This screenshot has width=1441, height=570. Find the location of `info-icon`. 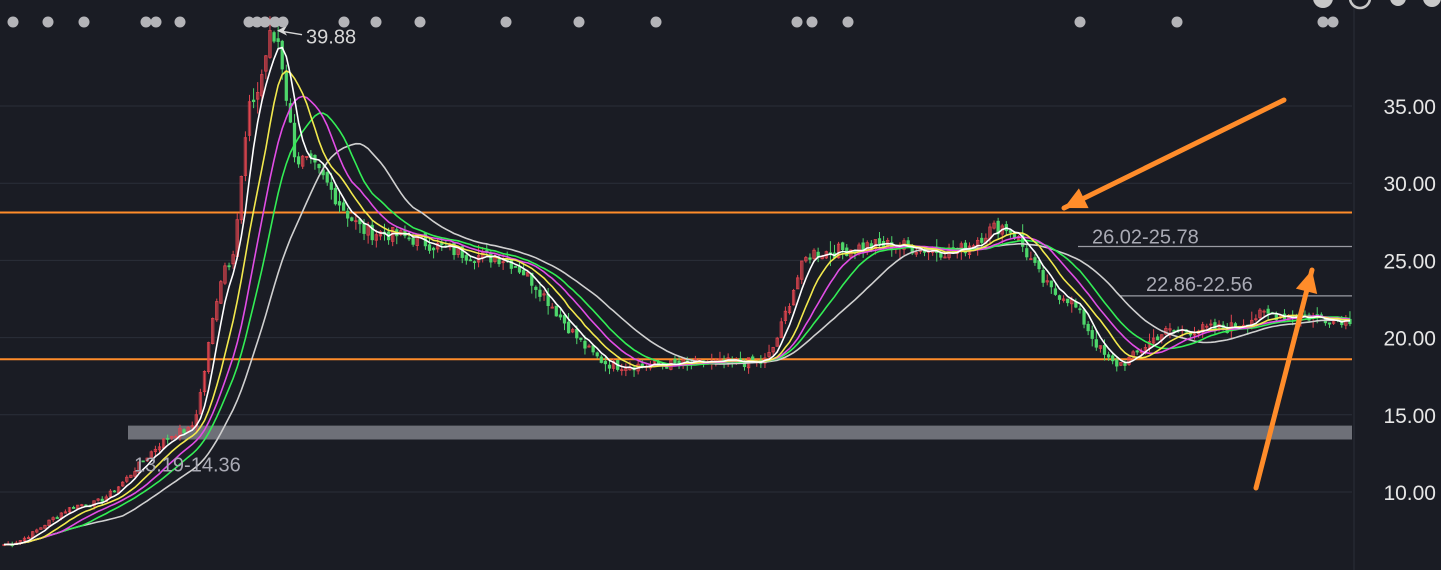

info-icon is located at coordinates (1323, 4).